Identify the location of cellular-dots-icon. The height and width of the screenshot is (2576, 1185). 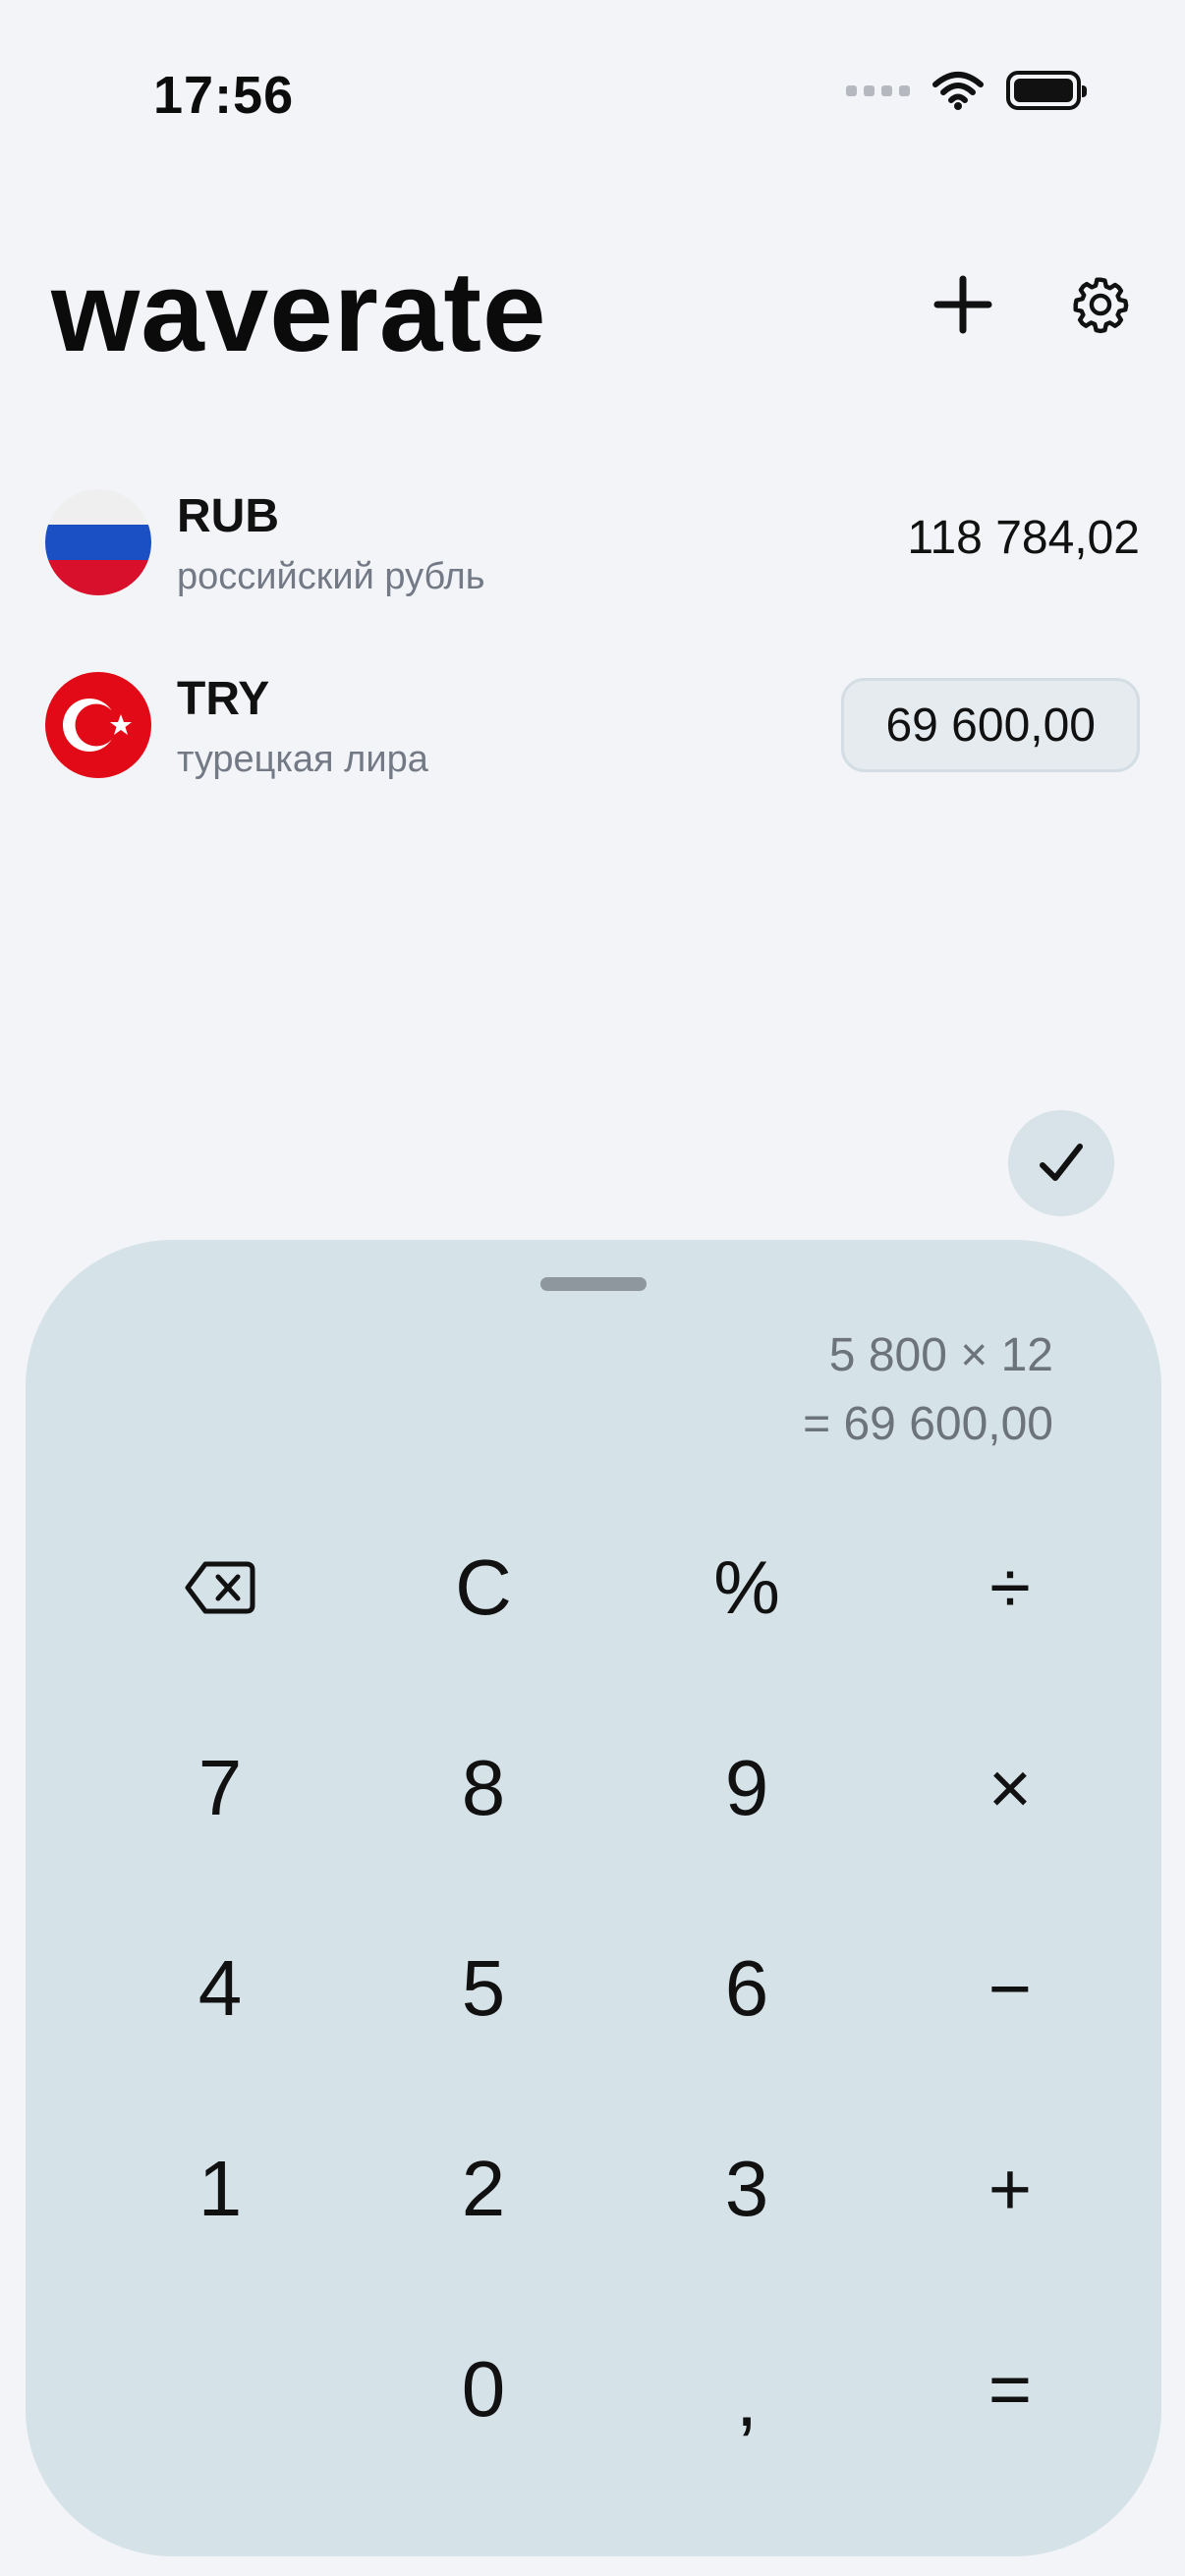
(878, 90).